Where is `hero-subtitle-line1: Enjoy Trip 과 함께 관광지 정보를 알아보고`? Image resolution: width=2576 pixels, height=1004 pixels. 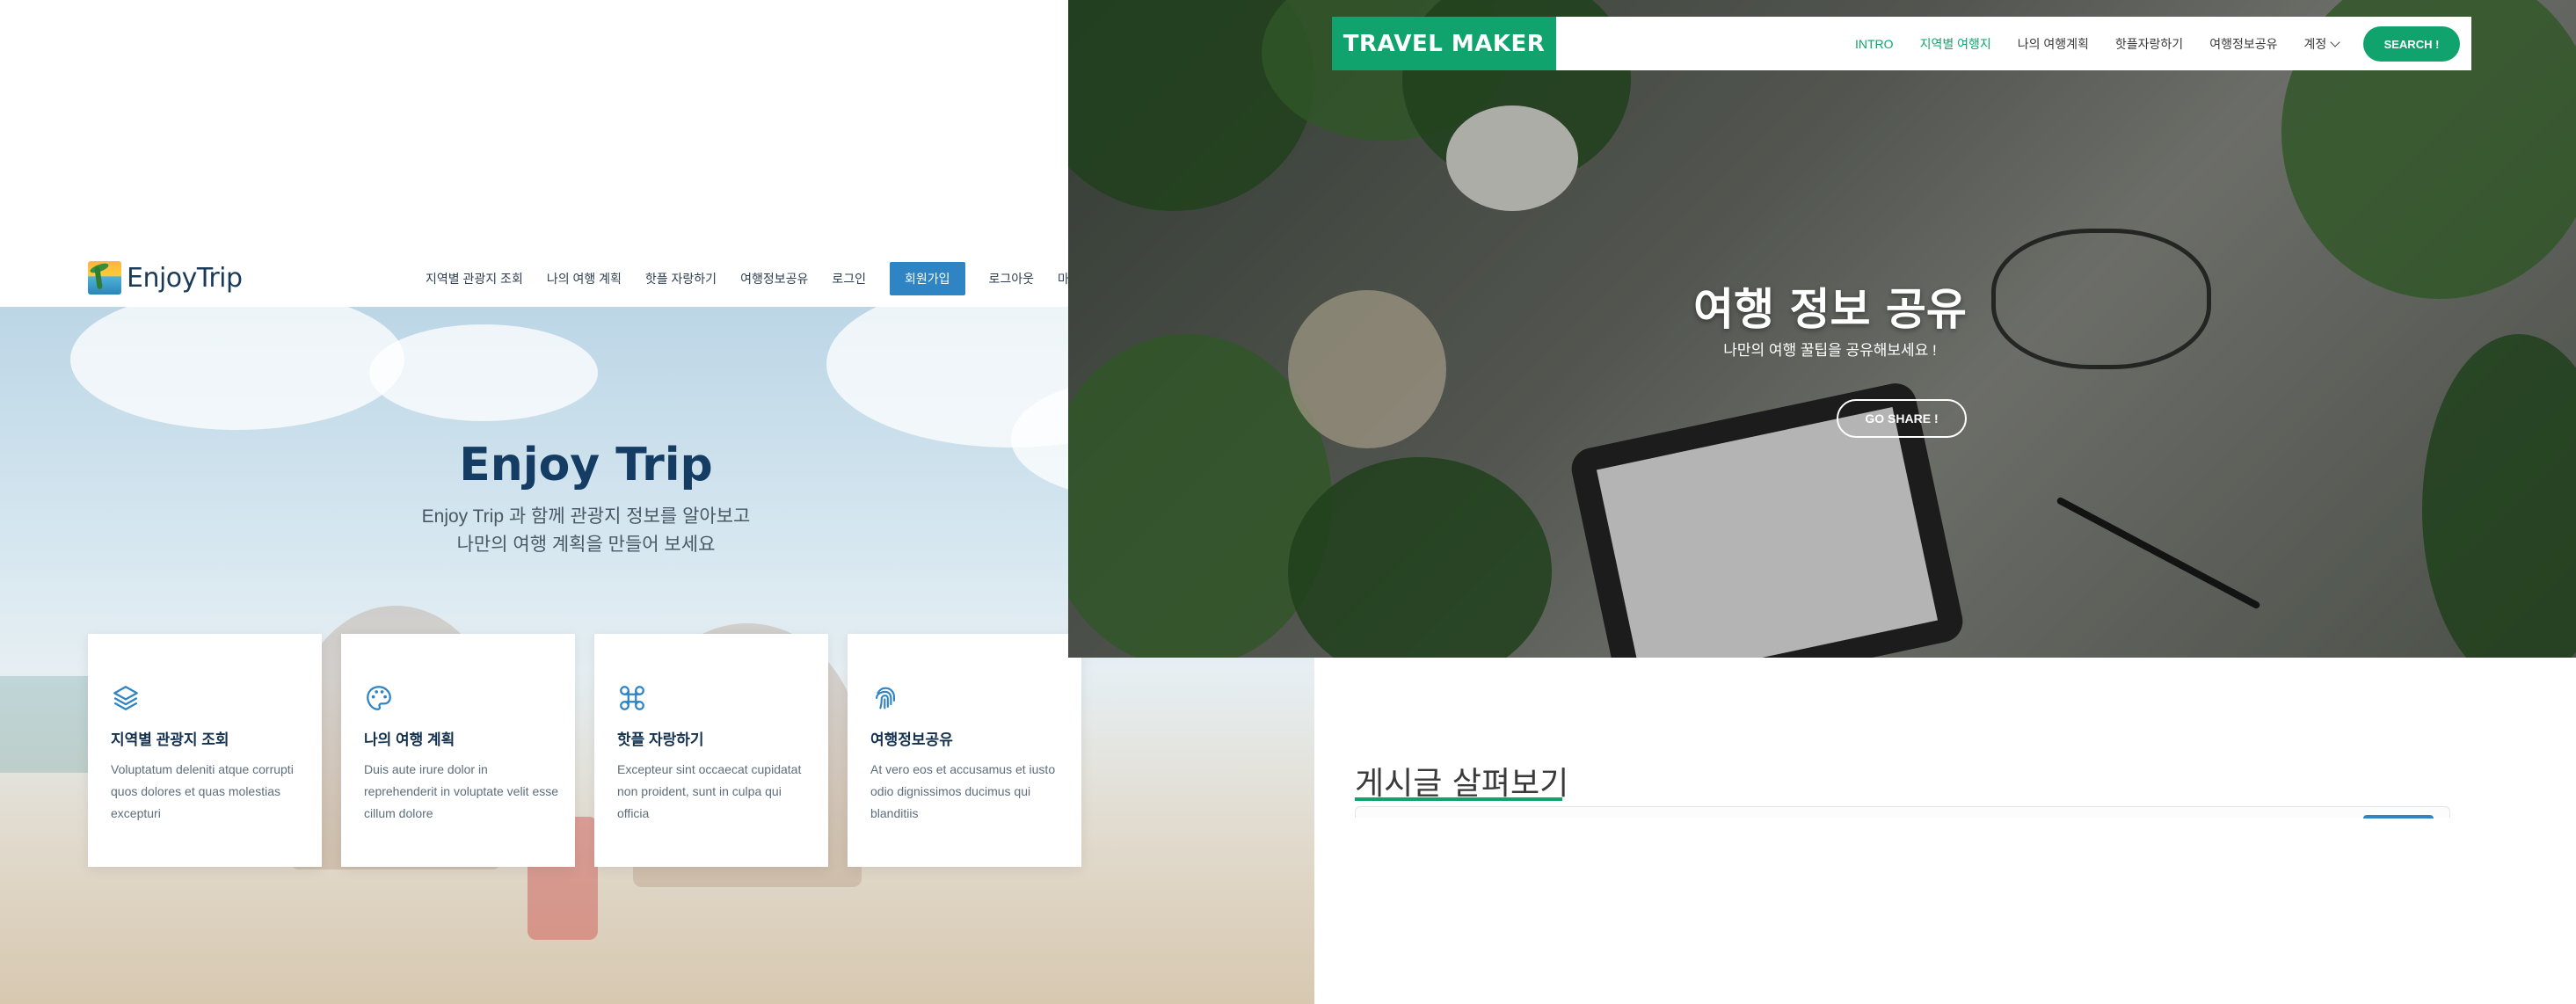
hero-subtitle-line1: Enjoy Trip 과 함께 관광지 정보를 알아보고 is located at coordinates (586, 516).